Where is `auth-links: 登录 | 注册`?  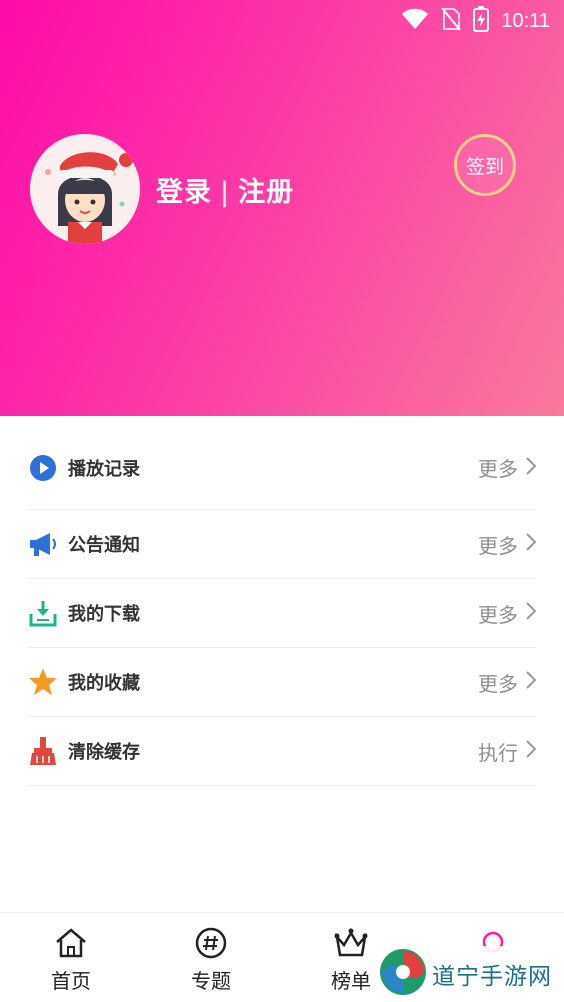 auth-links: 登录 | 注册 is located at coordinates (225, 189).